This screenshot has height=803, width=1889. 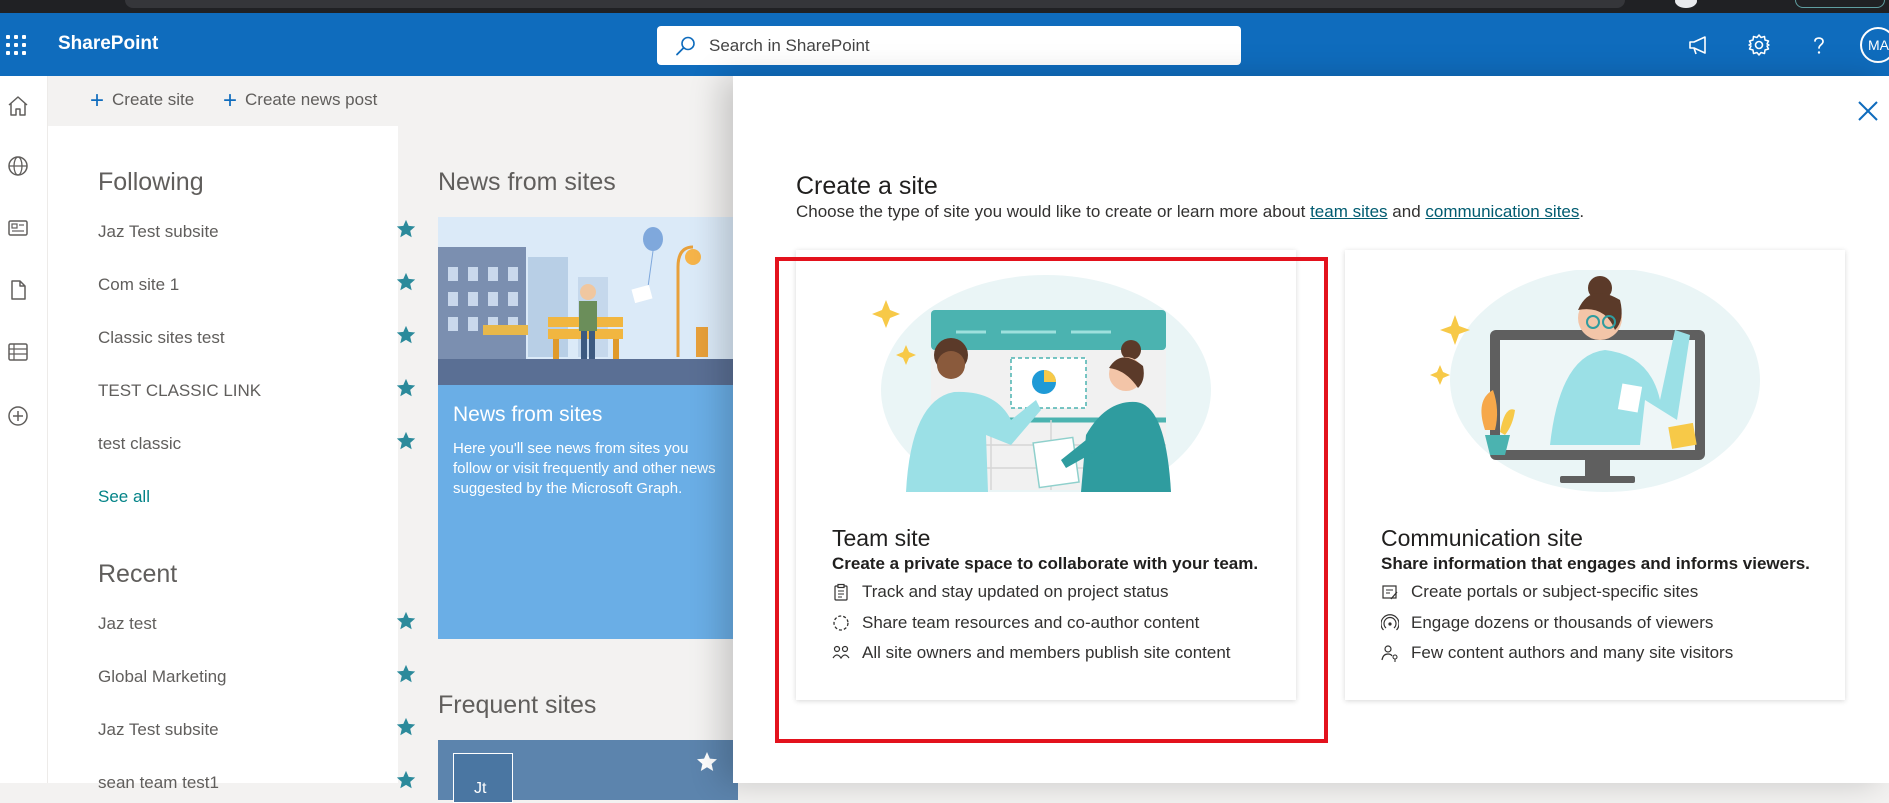 I want to click on news-illustration, so click(x=588, y=301).